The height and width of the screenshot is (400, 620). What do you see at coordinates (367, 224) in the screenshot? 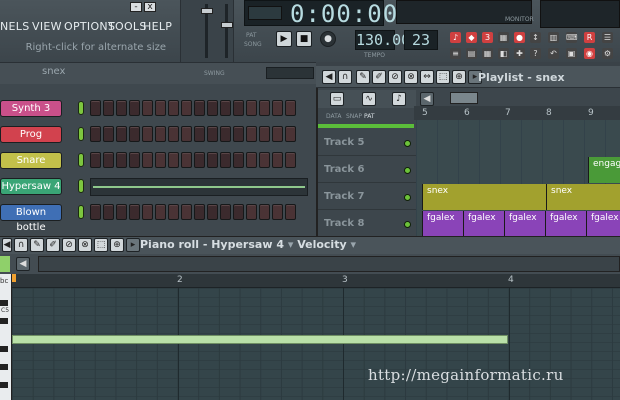
I see `track-header: Track 8` at bounding box center [367, 224].